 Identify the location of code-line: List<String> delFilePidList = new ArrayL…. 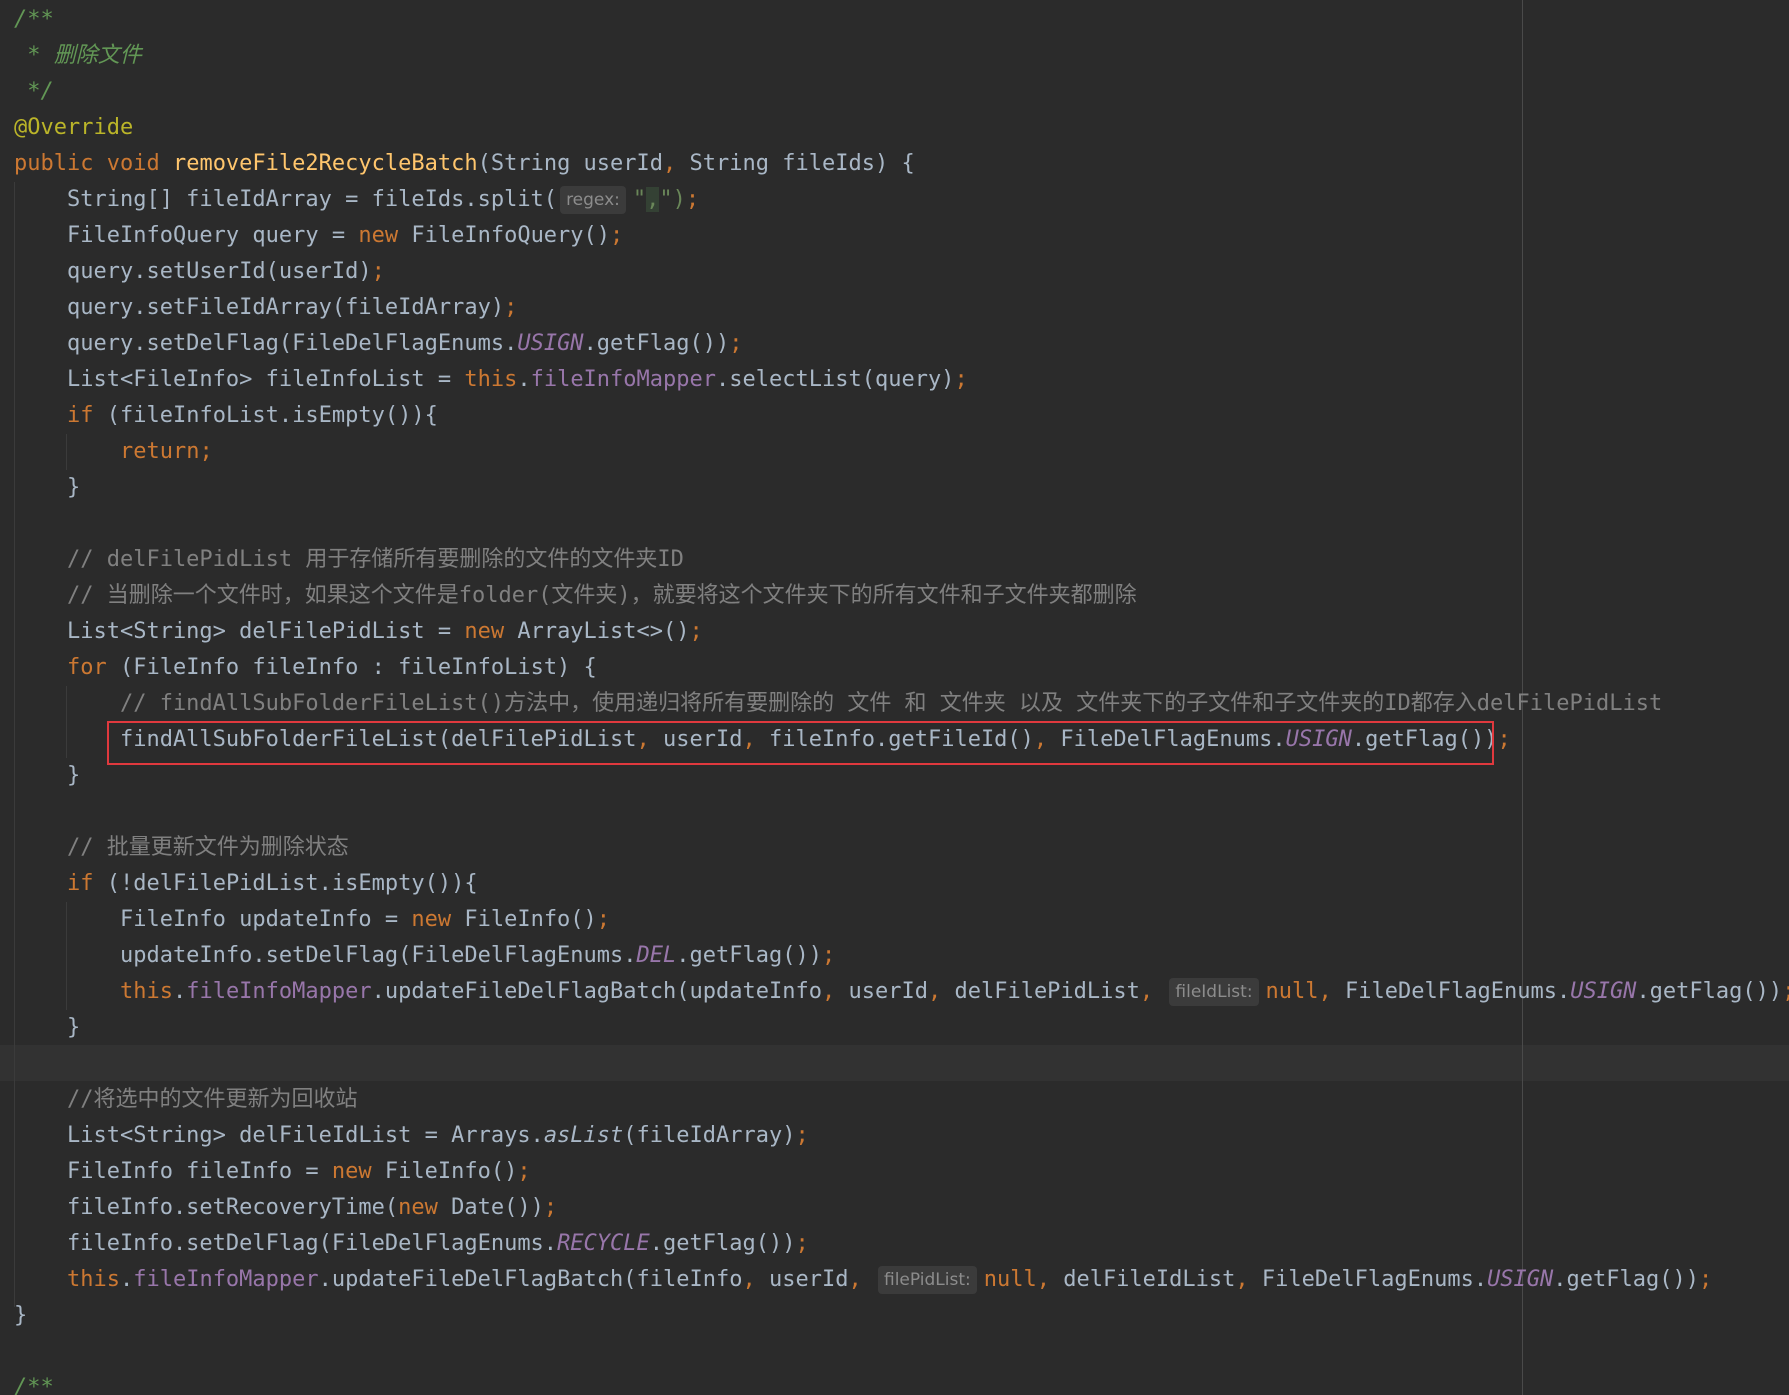
(901, 632).